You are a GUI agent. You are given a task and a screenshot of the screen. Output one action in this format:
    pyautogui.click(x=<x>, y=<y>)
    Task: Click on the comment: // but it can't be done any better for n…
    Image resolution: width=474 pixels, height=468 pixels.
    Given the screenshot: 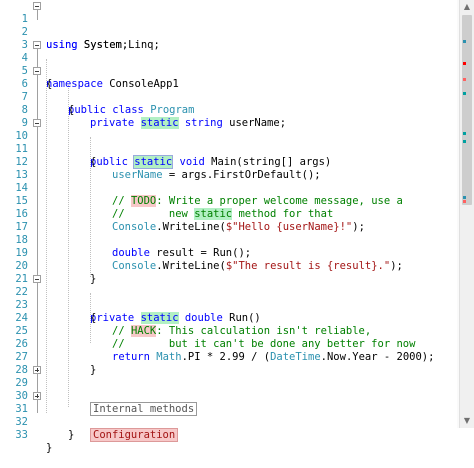 What is the action you would take?
    pyautogui.click(x=264, y=344)
    